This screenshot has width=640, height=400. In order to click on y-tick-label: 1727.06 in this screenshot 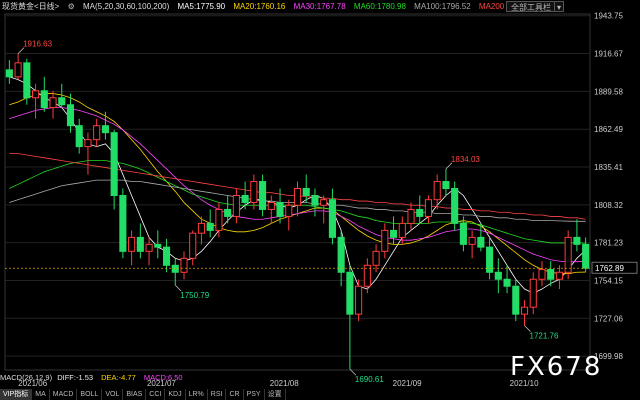, I will do `click(608, 318)`.